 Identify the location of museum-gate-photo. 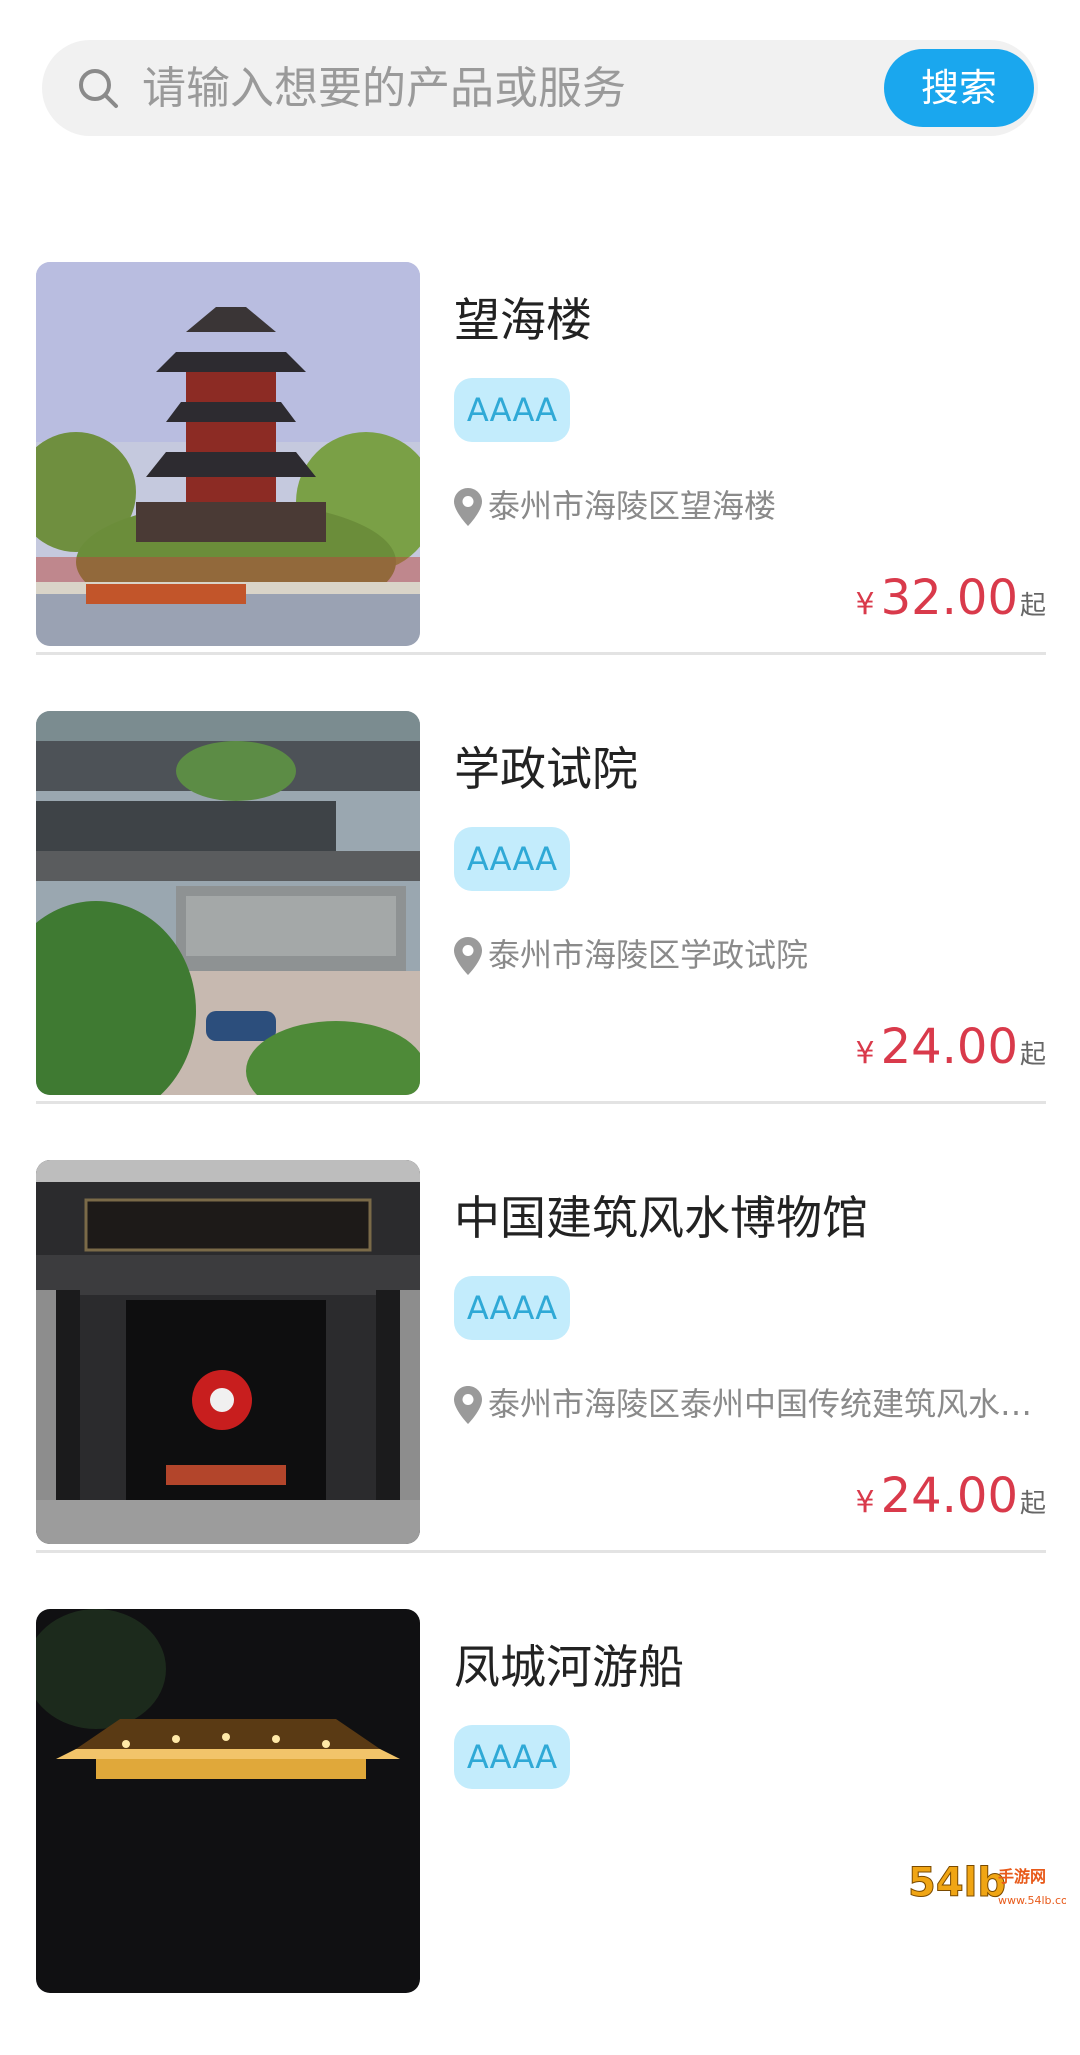
(228, 1352).